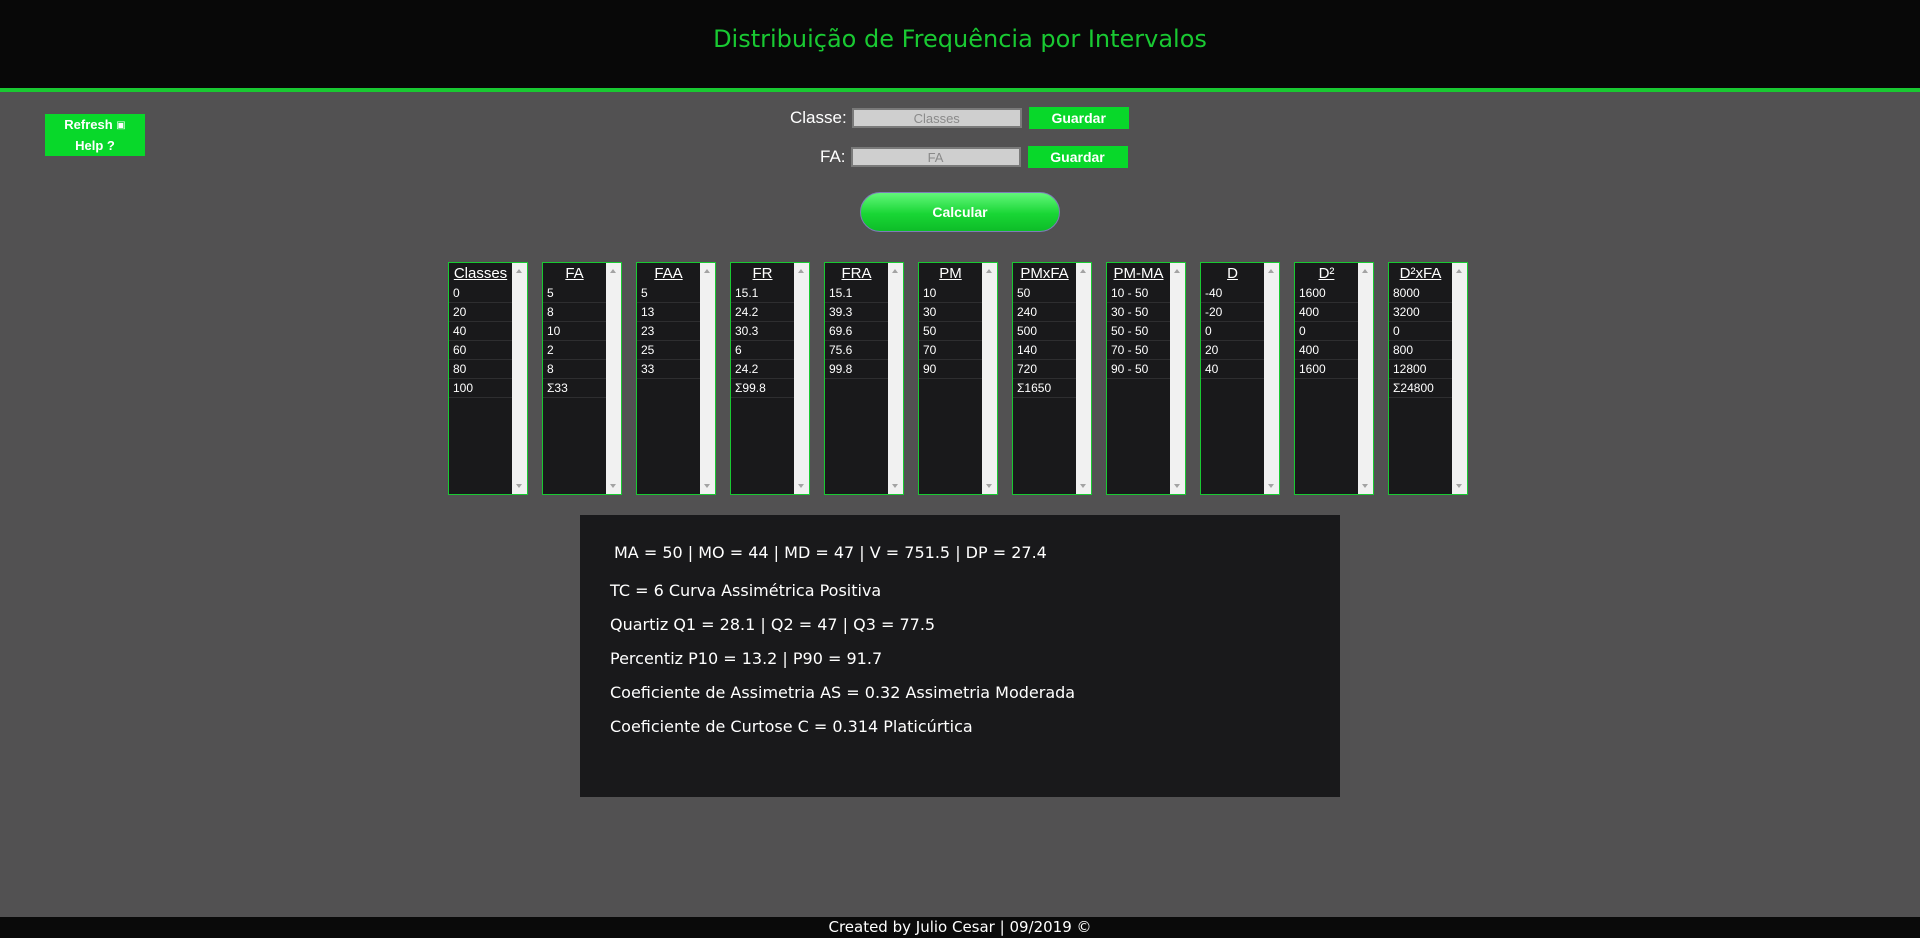 The height and width of the screenshot is (938, 1920). I want to click on column-list: PM-MA 10 - 50 30 - 50 50 - 50 70 - 50 90 - 50, so click(1146, 378).